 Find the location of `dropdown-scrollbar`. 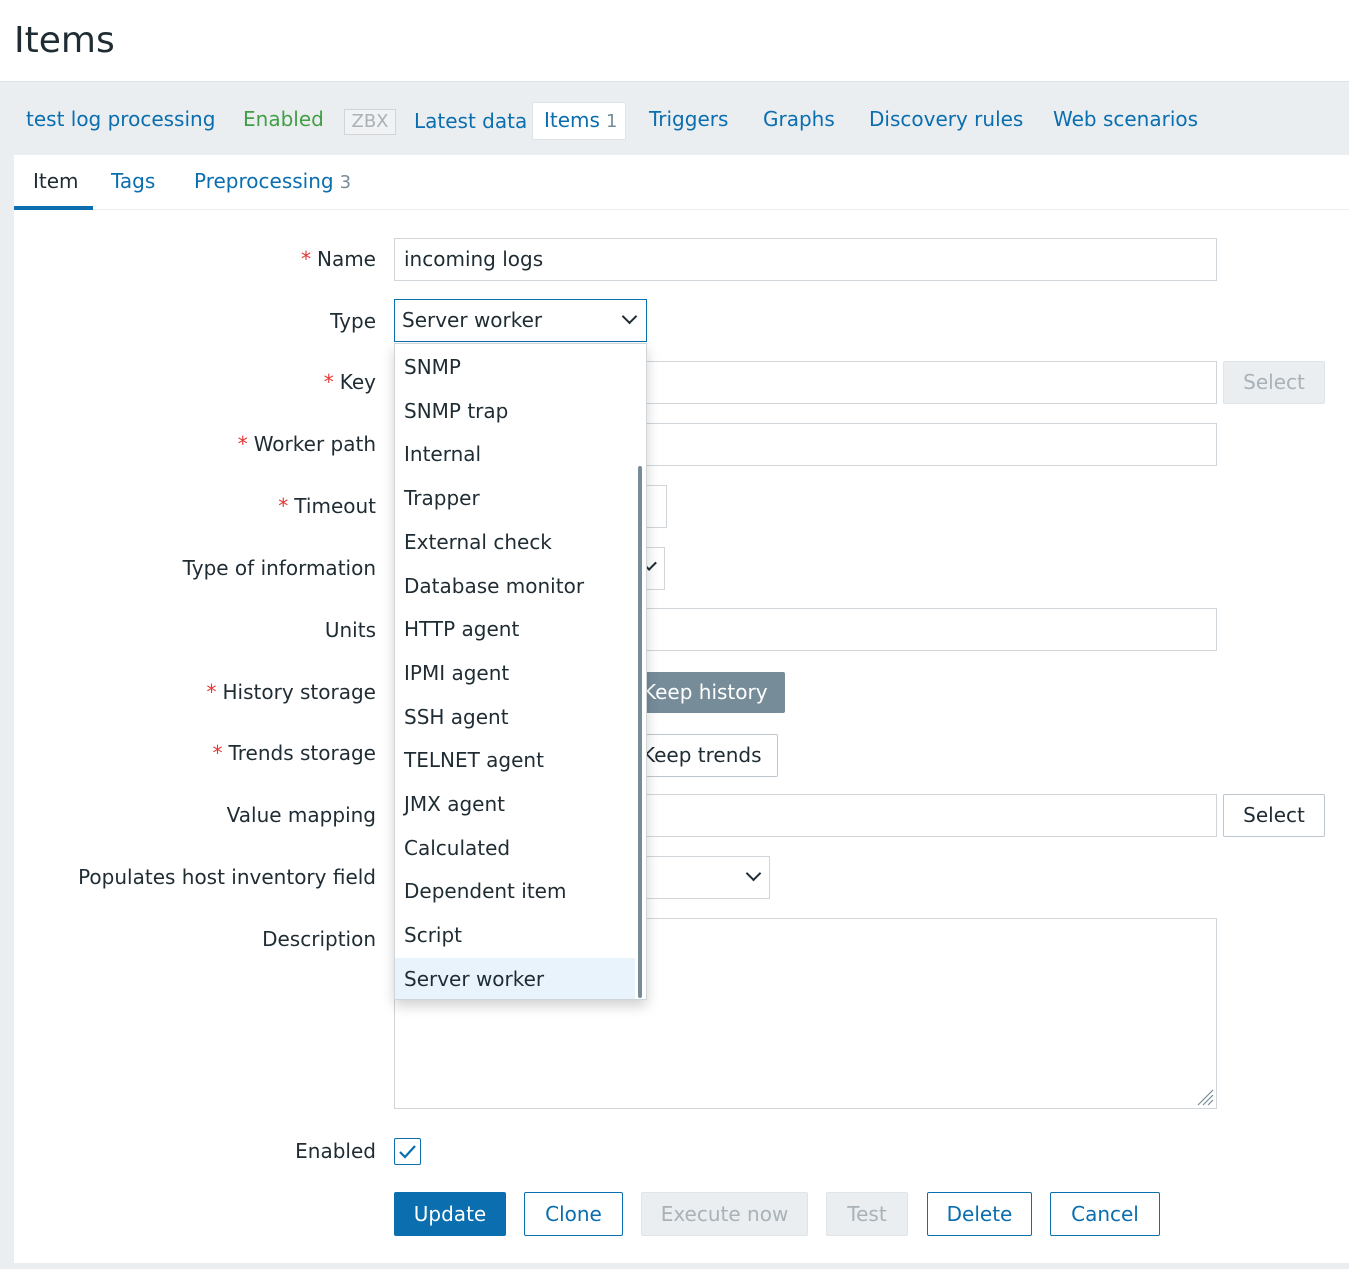

dropdown-scrollbar is located at coordinates (640, 732).